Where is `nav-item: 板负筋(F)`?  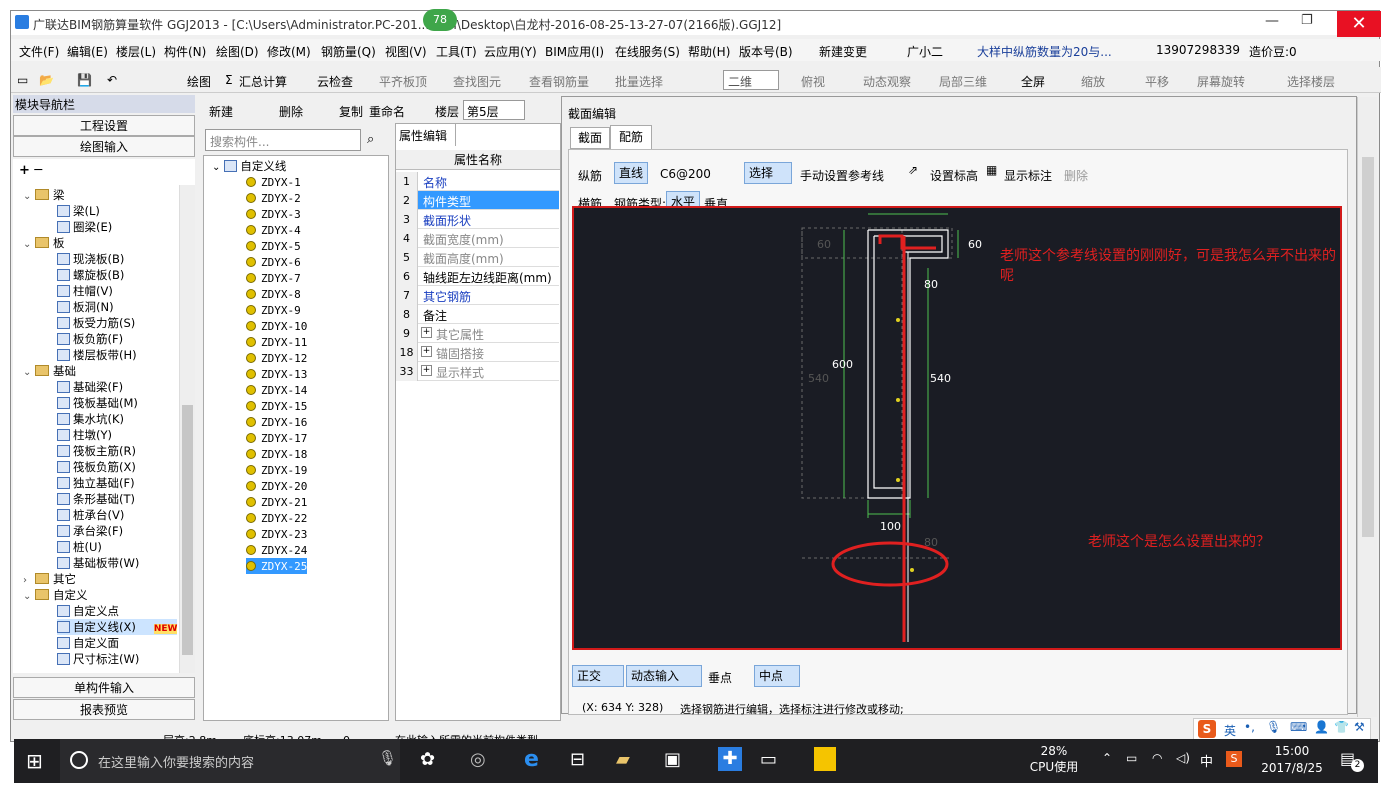
nav-item: 板负筋(F) is located at coordinates (90, 339).